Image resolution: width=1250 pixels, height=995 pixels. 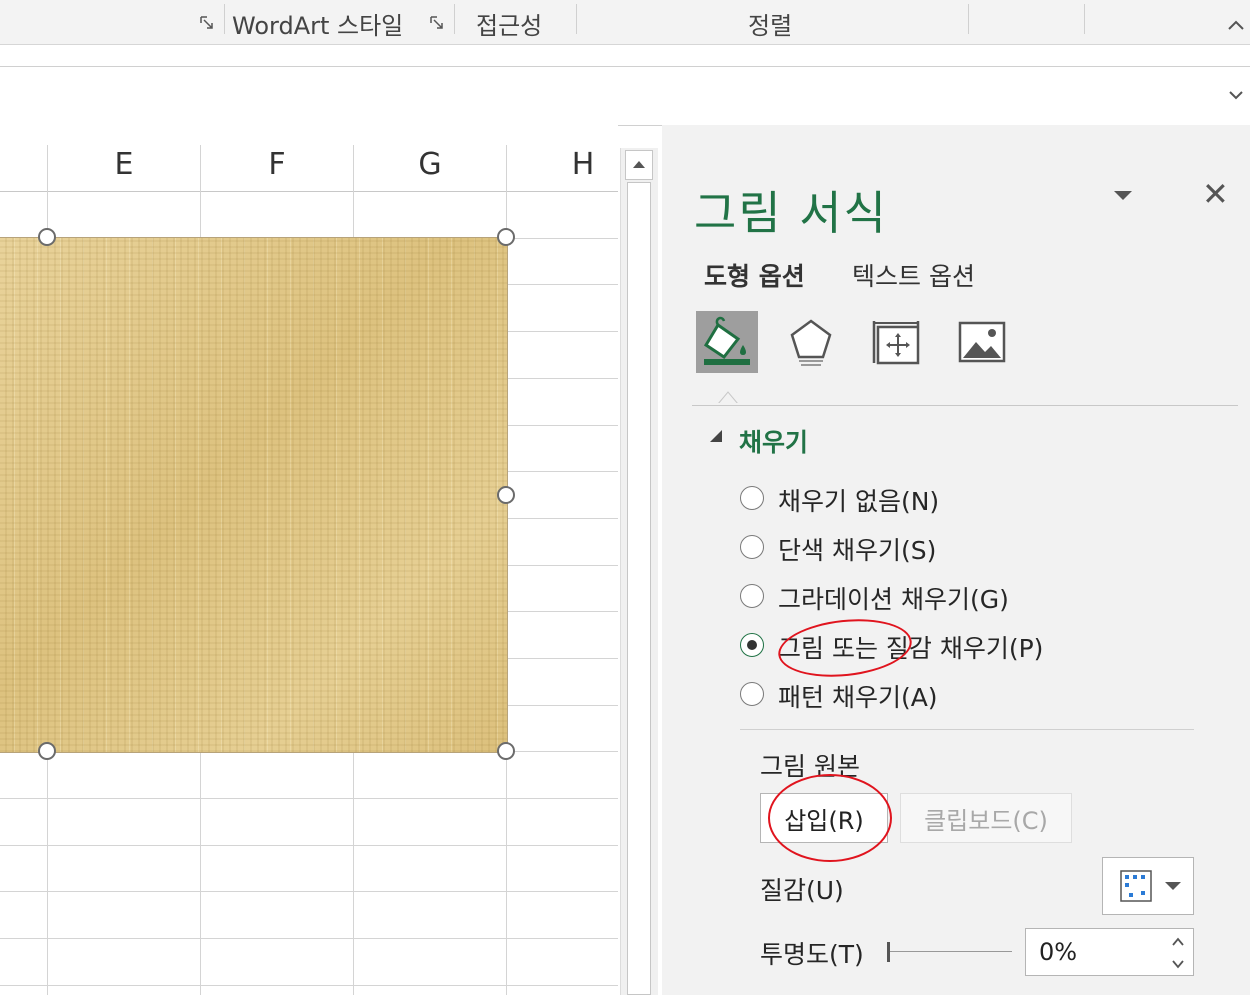 What do you see at coordinates (1215, 194) in the screenshot?
I see `close-icon: ✕` at bounding box center [1215, 194].